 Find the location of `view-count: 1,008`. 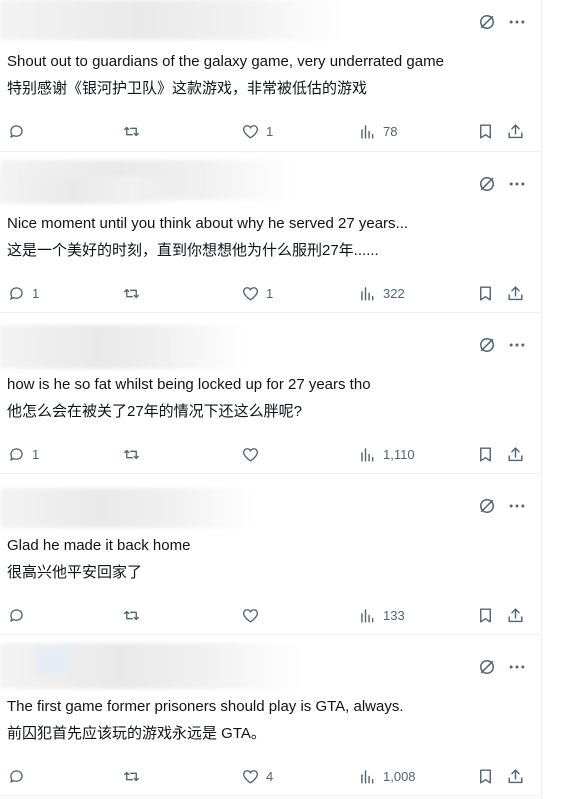

view-count: 1,008 is located at coordinates (399, 776).